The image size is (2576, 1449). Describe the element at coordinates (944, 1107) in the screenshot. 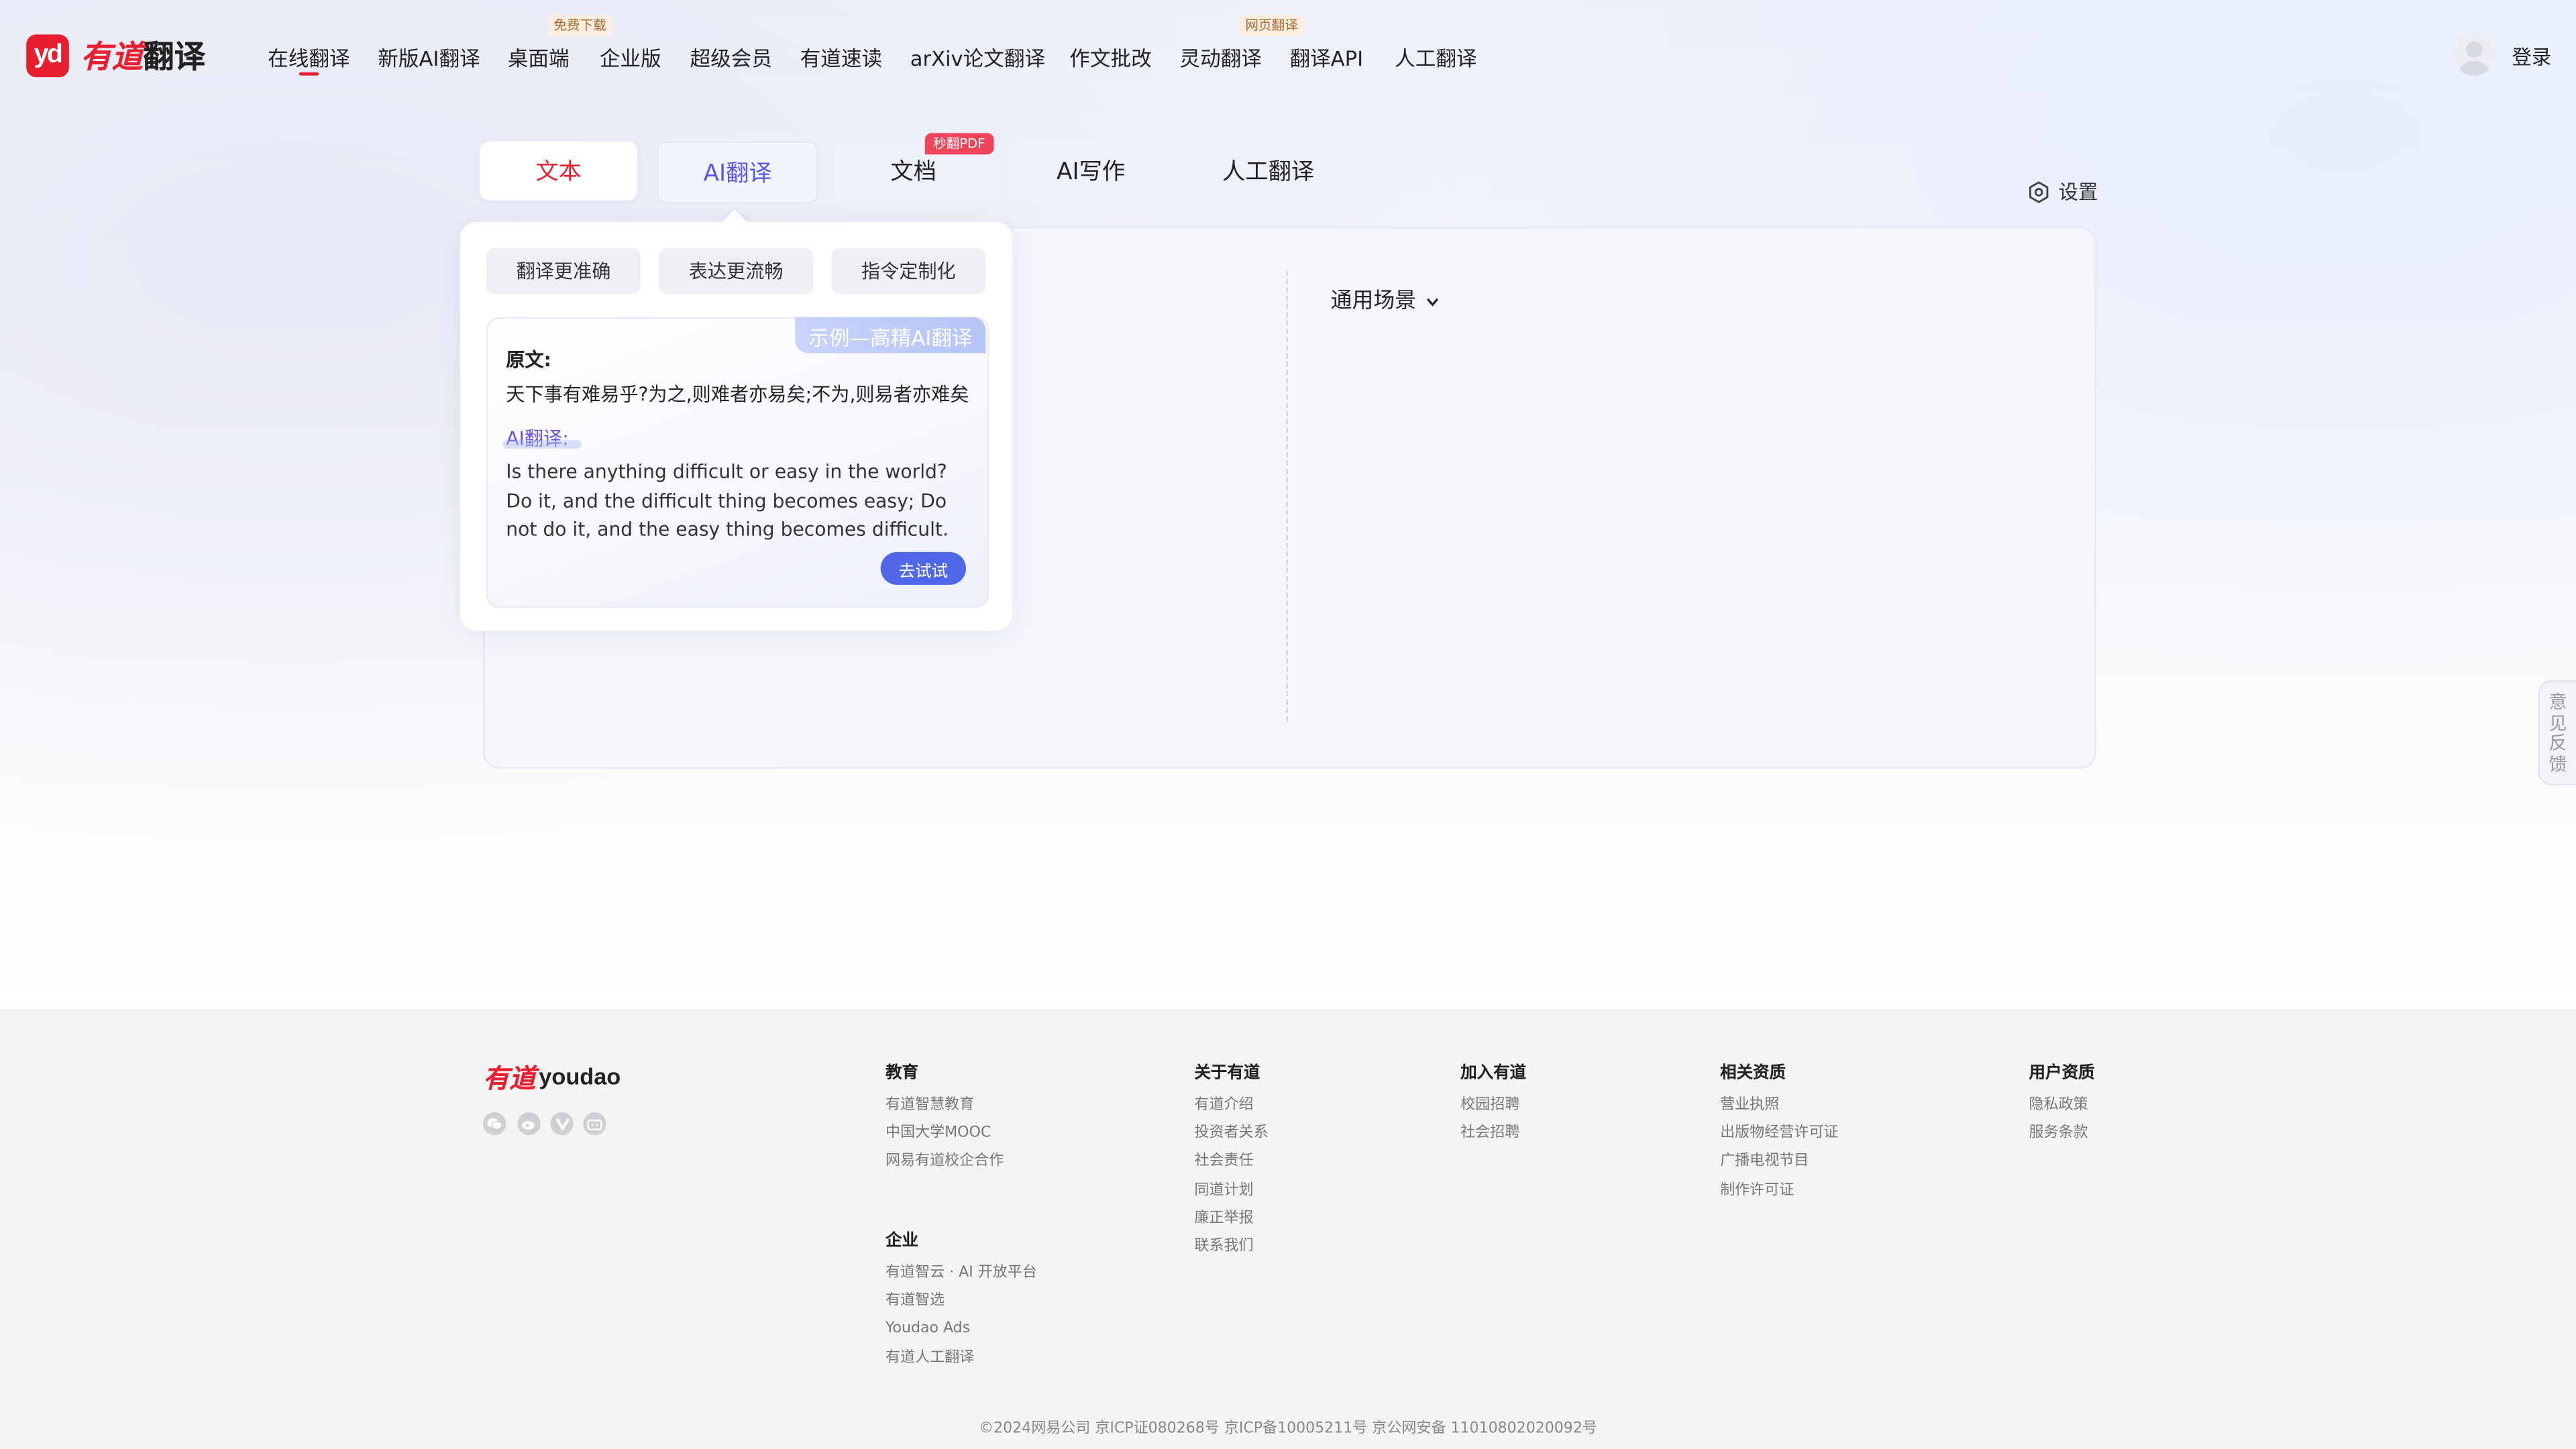

I see `footer-link: 有道智慧教育` at that location.